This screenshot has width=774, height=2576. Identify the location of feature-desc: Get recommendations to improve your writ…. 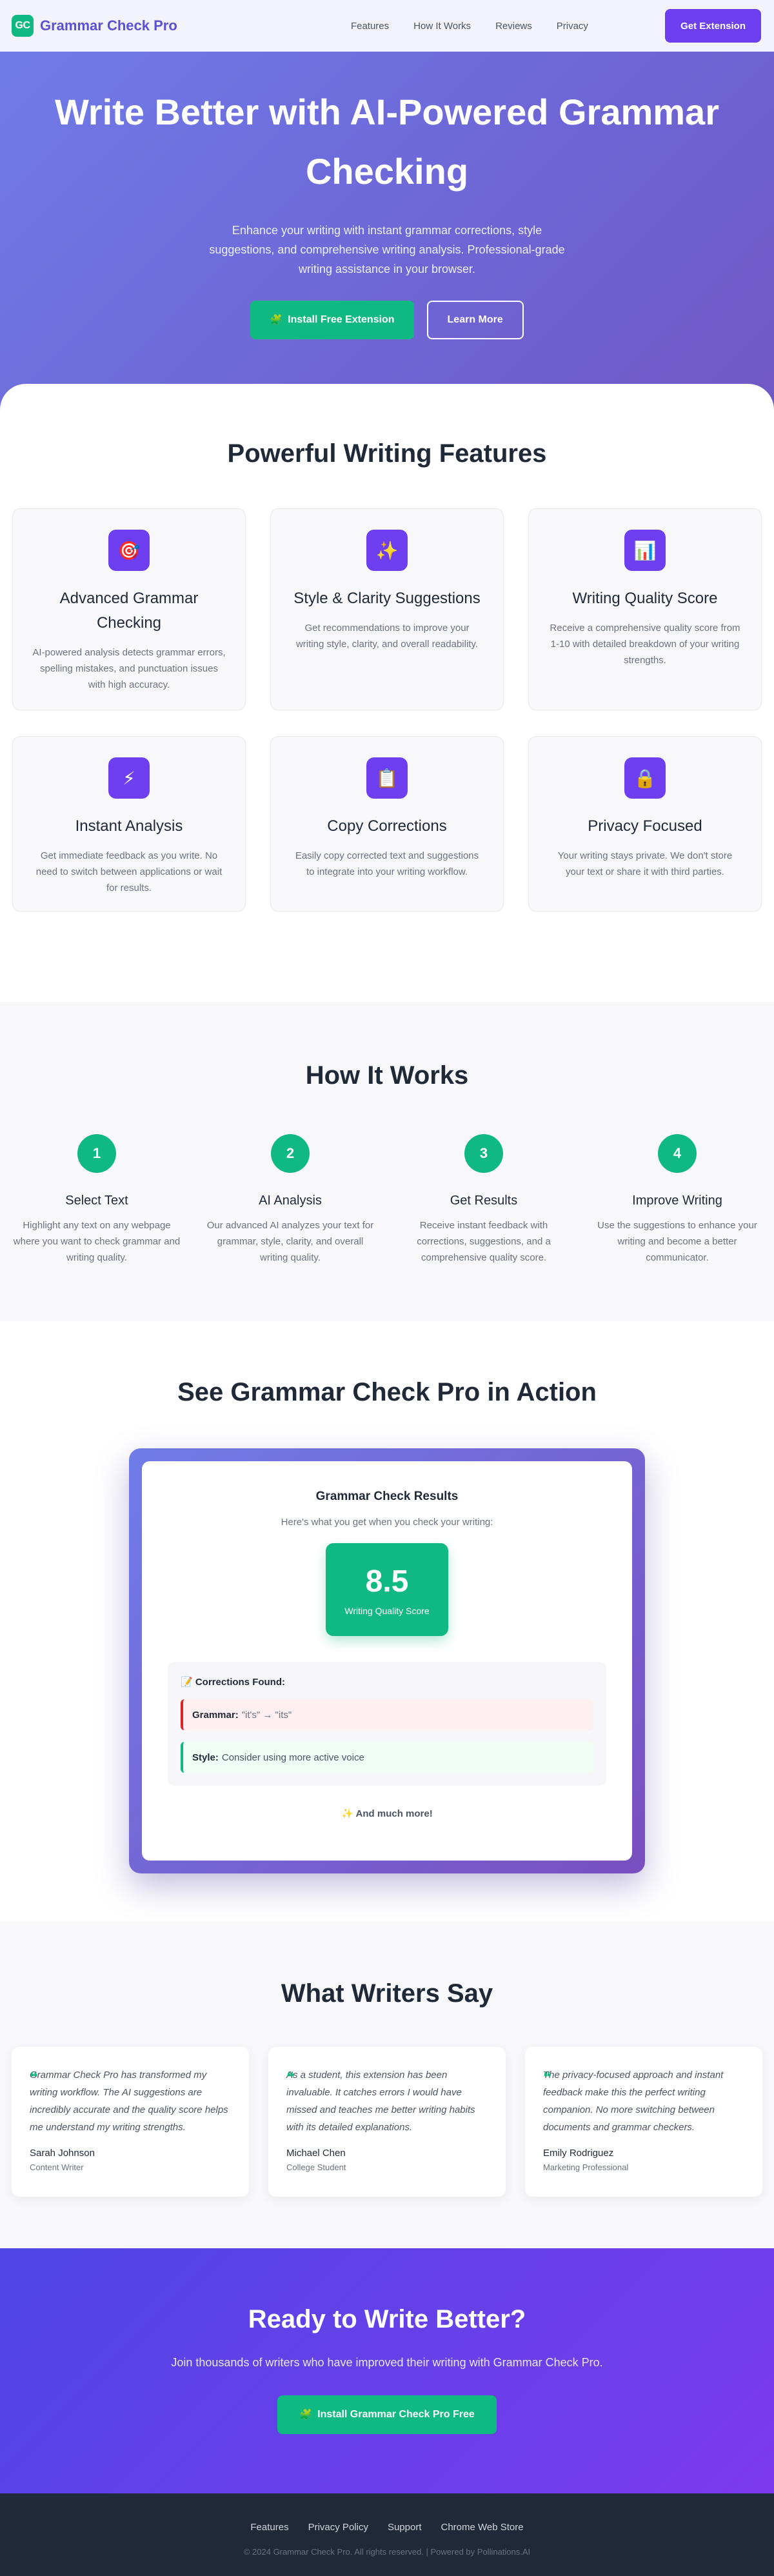
(387, 636).